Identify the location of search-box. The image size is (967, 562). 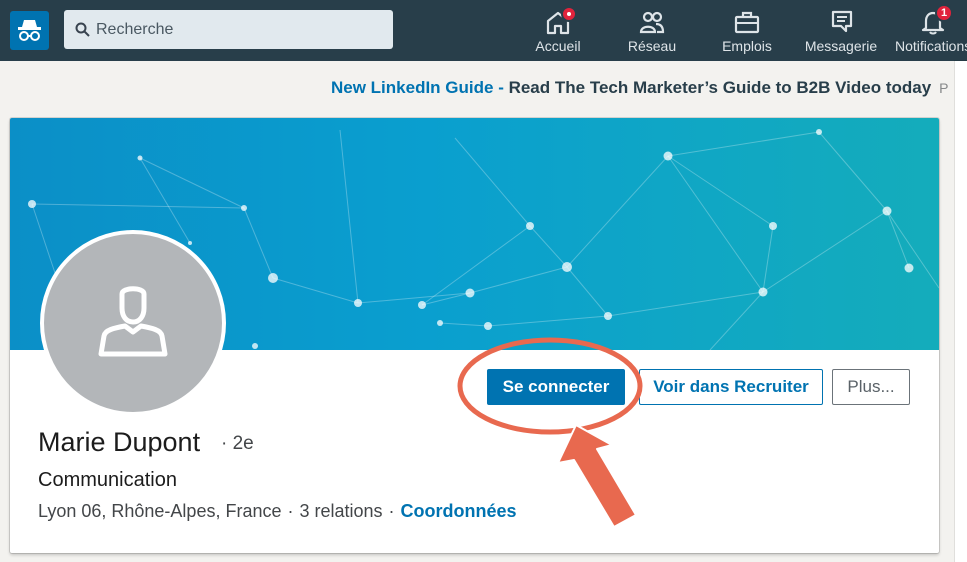
(228, 29).